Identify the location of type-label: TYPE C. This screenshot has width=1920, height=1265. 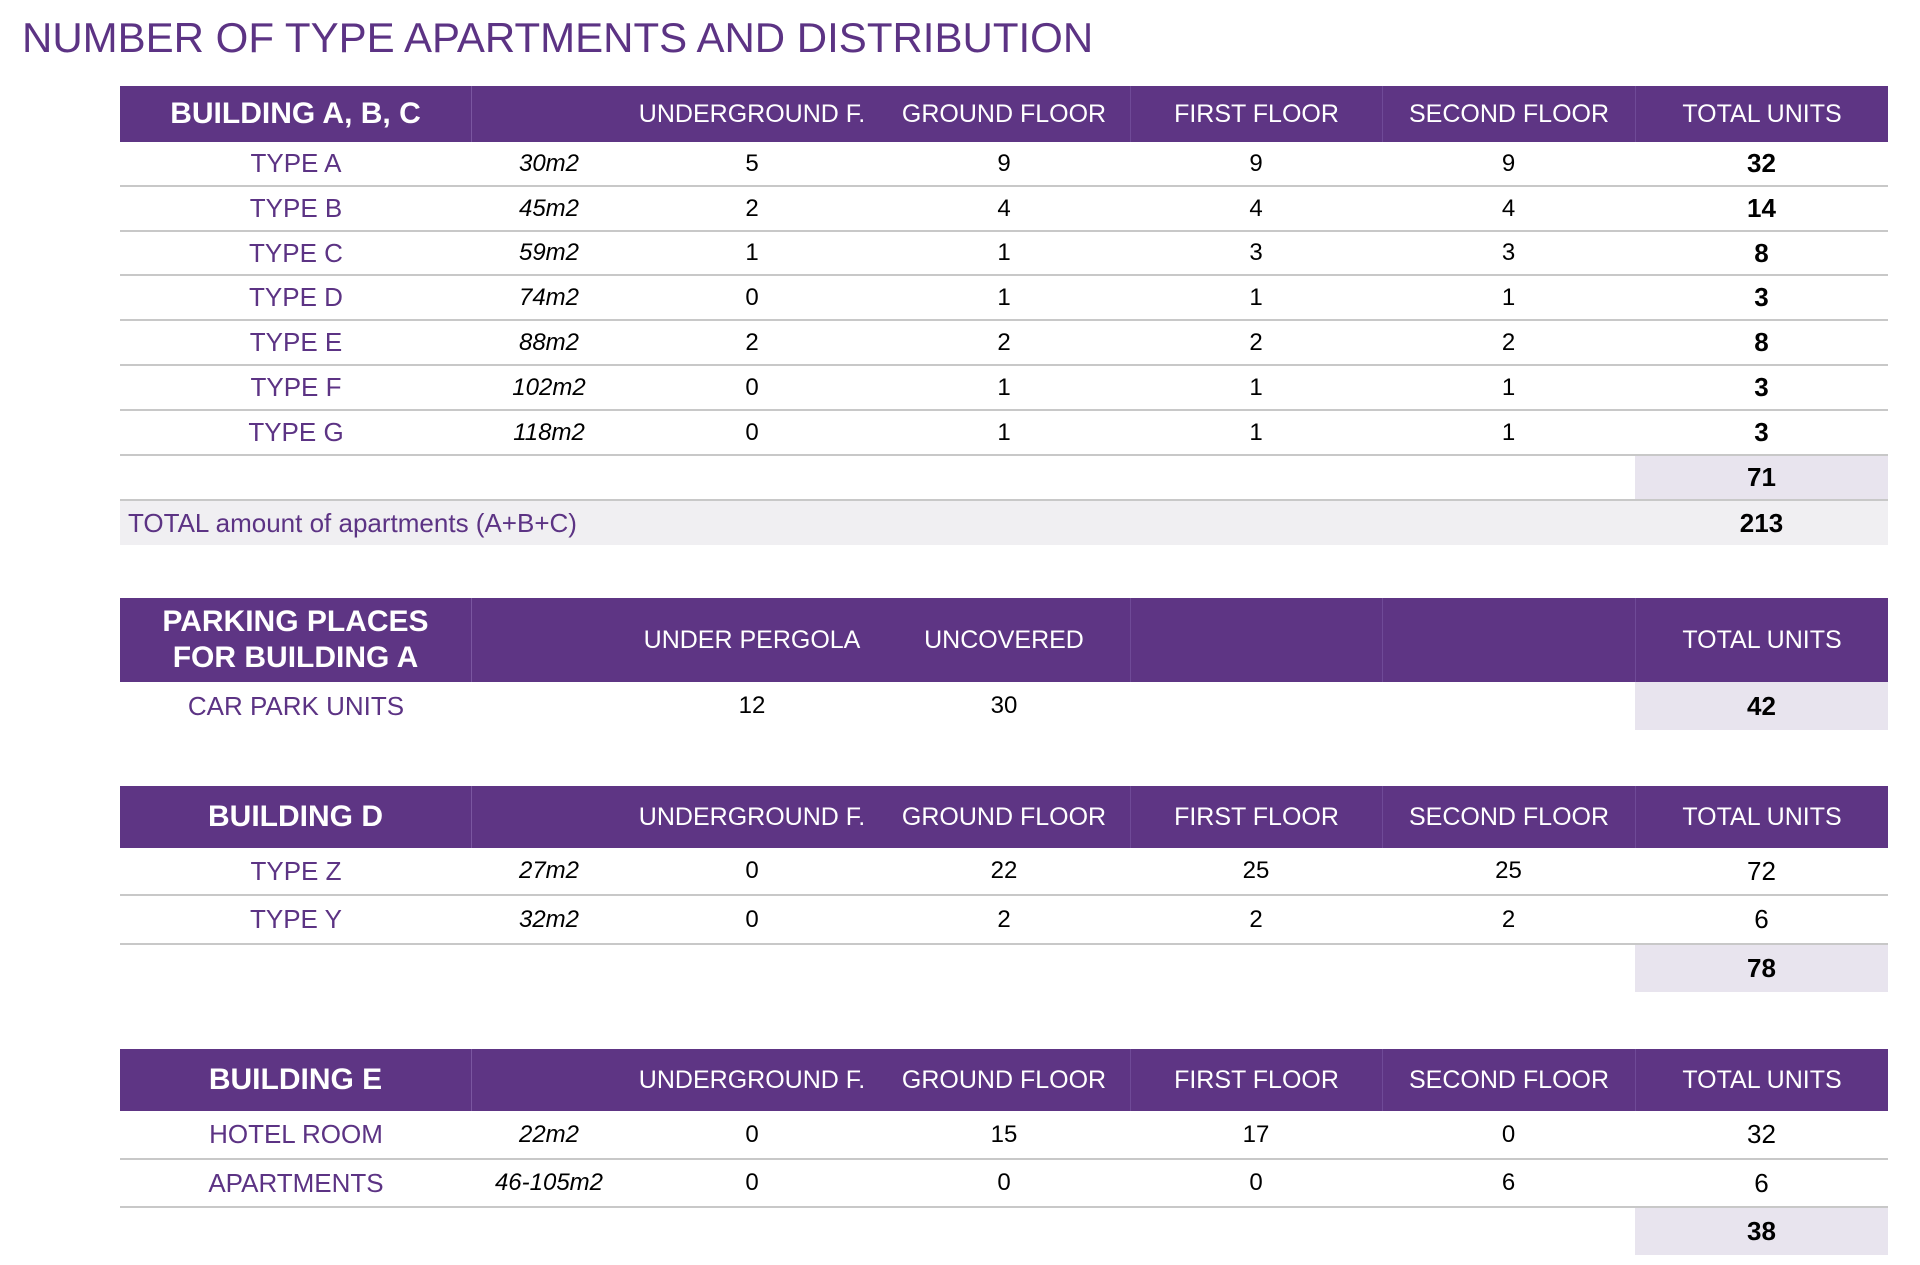
(296, 252).